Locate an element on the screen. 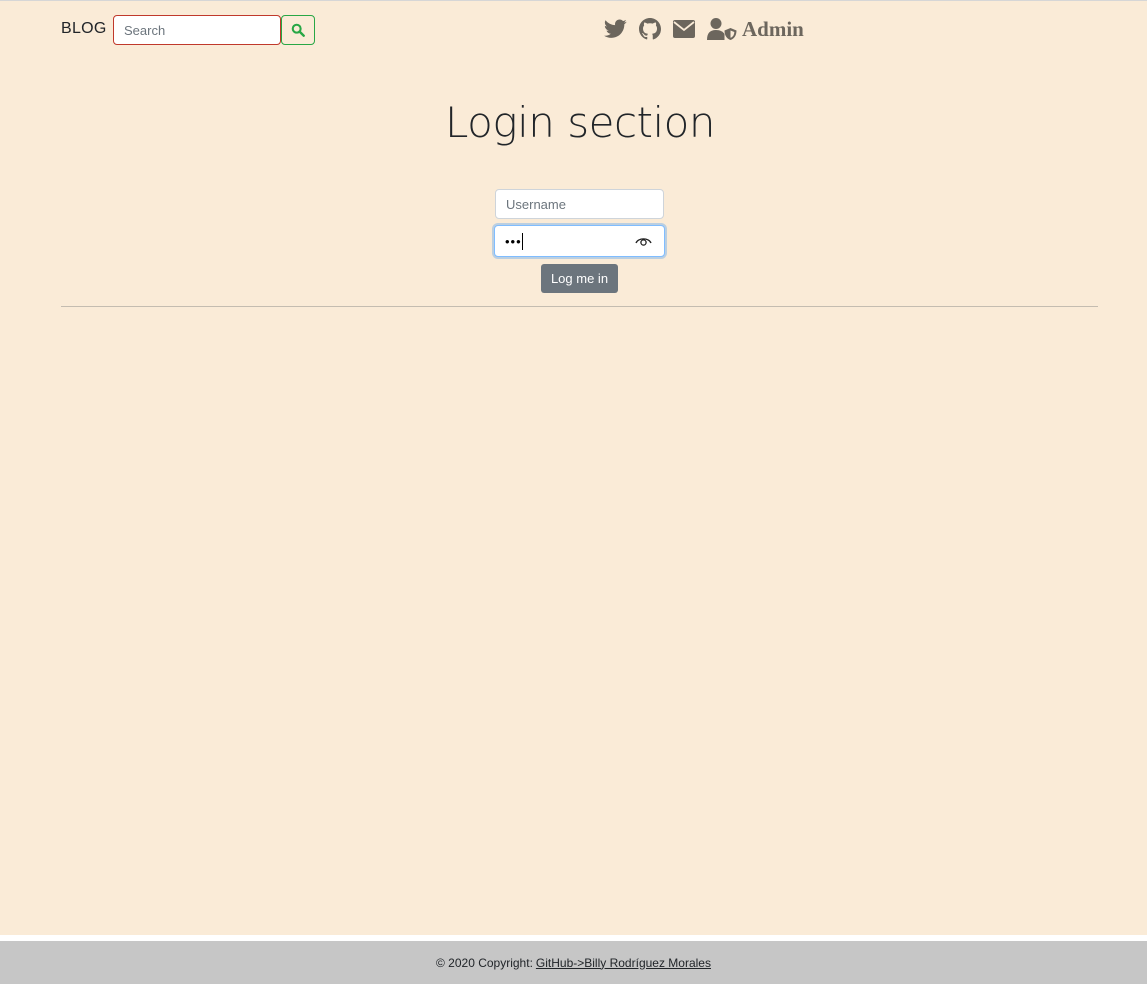 The width and height of the screenshot is (1147, 984). github-icon is located at coordinates (650, 29).